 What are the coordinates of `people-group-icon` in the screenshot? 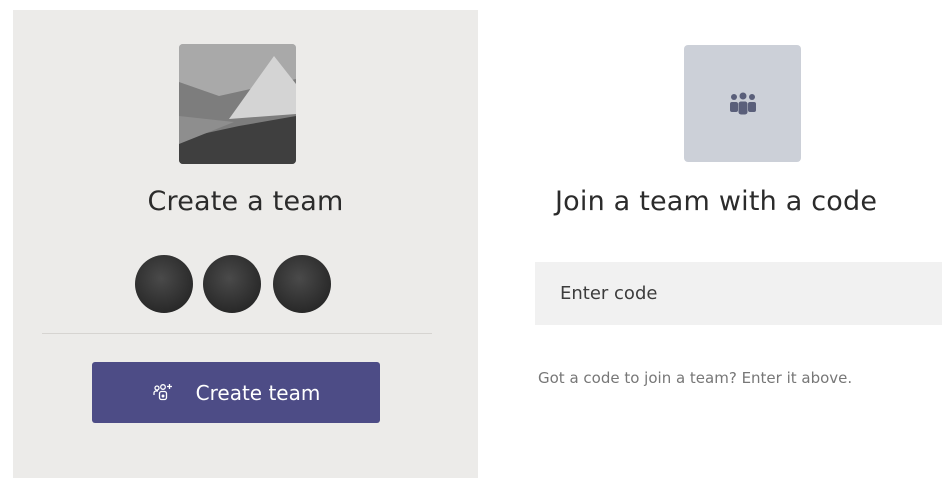 It's located at (742, 103).